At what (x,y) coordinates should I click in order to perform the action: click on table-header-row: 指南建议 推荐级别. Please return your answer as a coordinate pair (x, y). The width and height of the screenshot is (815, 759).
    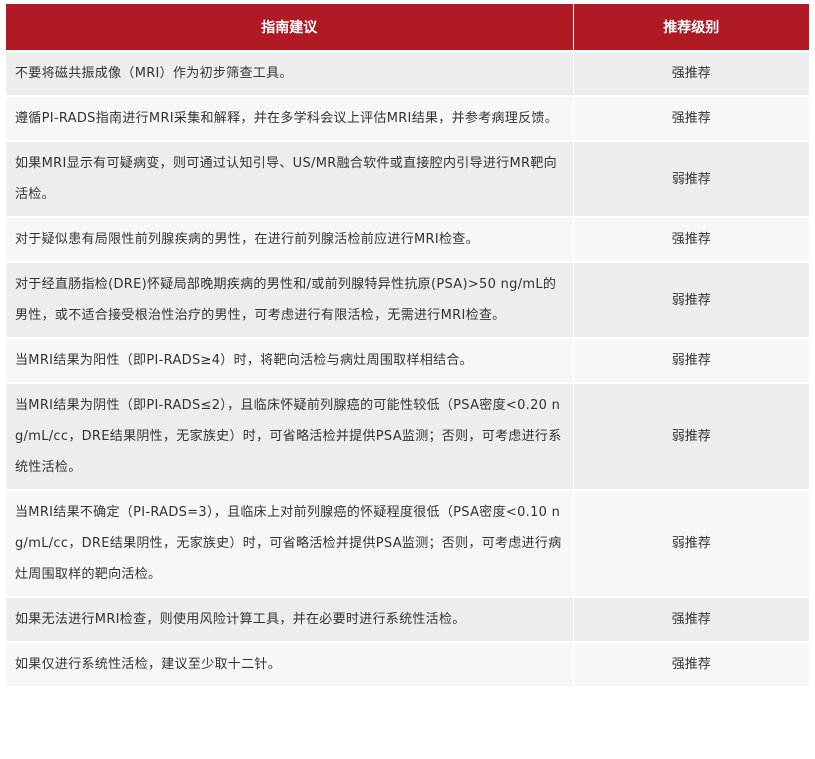
    Looking at the image, I should click on (407, 27).